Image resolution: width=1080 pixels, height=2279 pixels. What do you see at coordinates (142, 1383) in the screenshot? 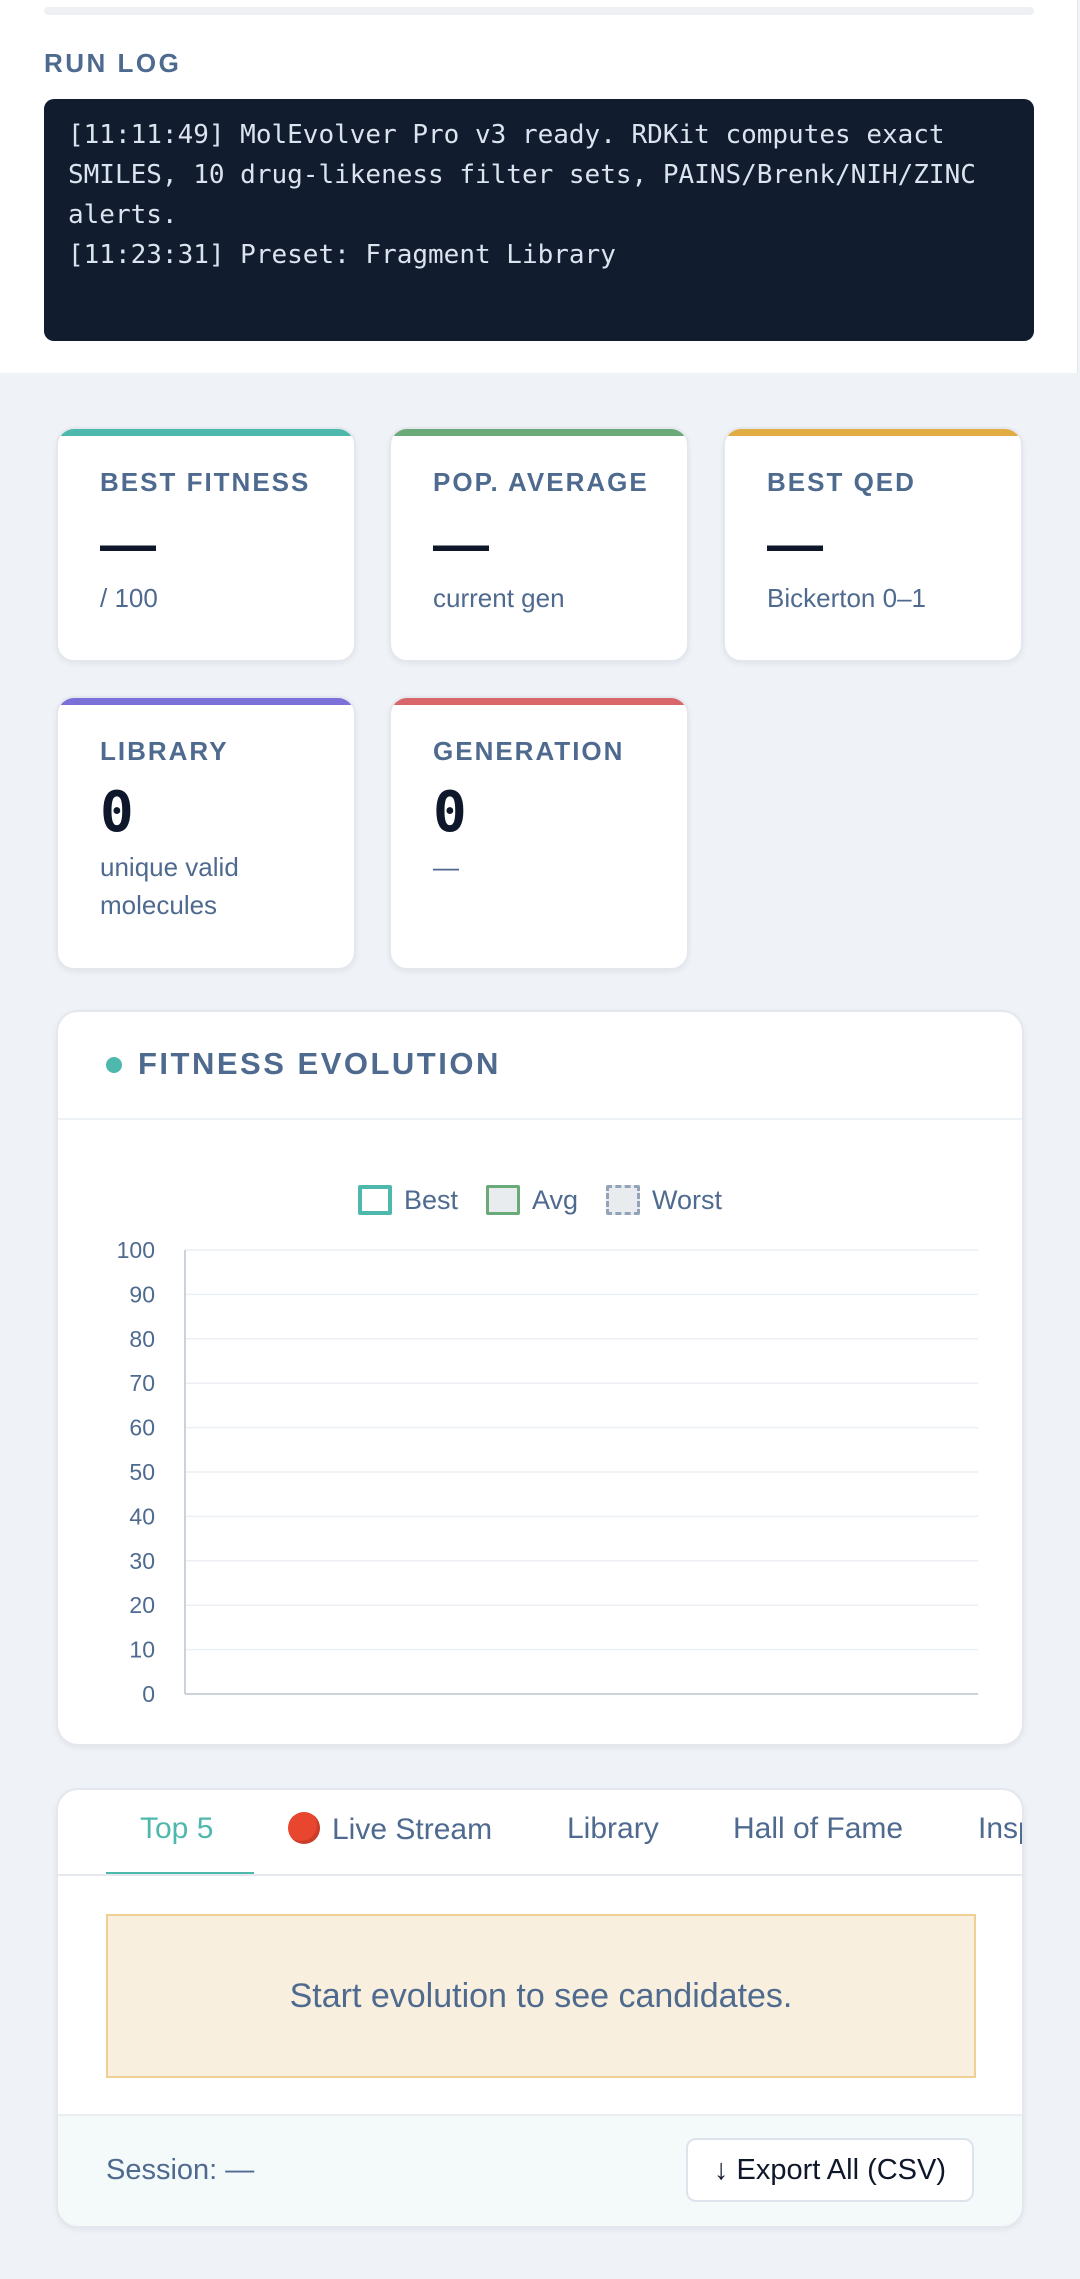
I see `y-tick-label: 70` at bounding box center [142, 1383].